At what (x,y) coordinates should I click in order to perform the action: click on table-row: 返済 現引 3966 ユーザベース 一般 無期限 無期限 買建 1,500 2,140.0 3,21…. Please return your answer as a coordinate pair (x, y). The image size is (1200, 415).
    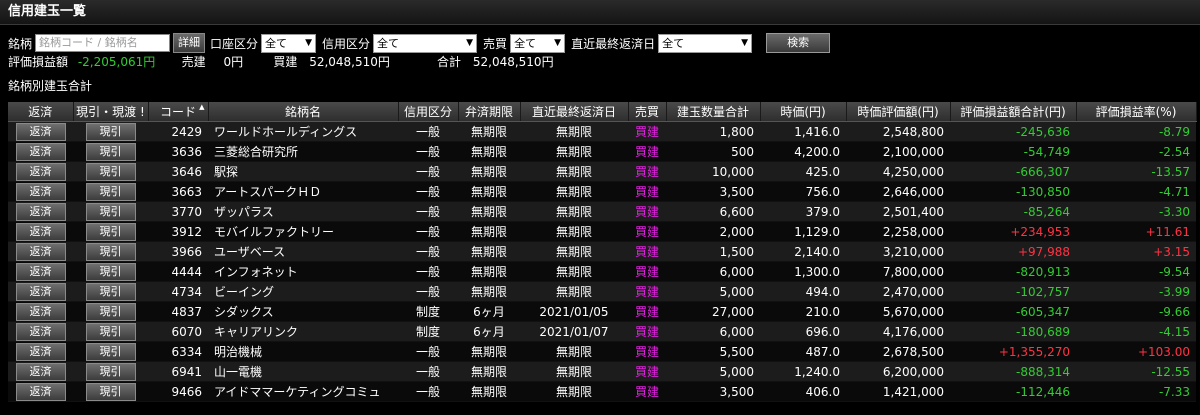
    Looking at the image, I should click on (602, 251).